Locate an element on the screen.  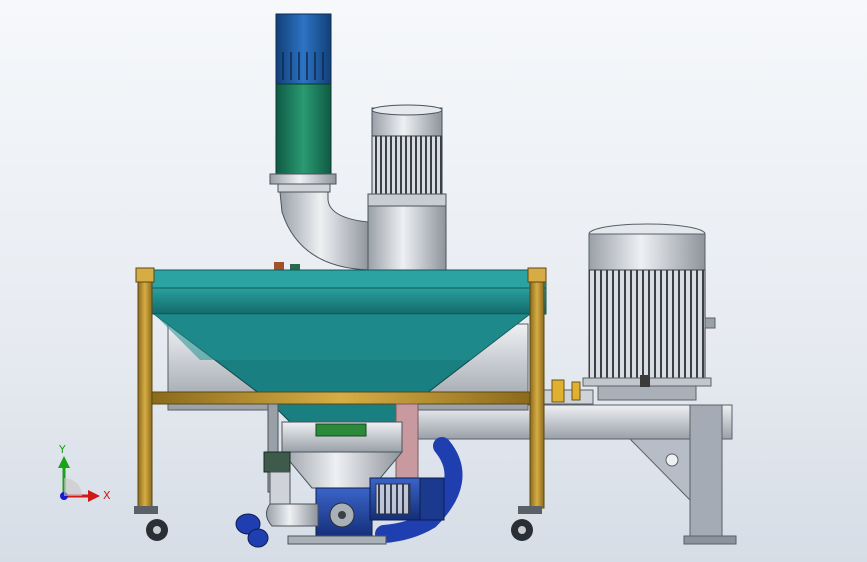
triad-x-label: X is located at coordinates (107, 495).